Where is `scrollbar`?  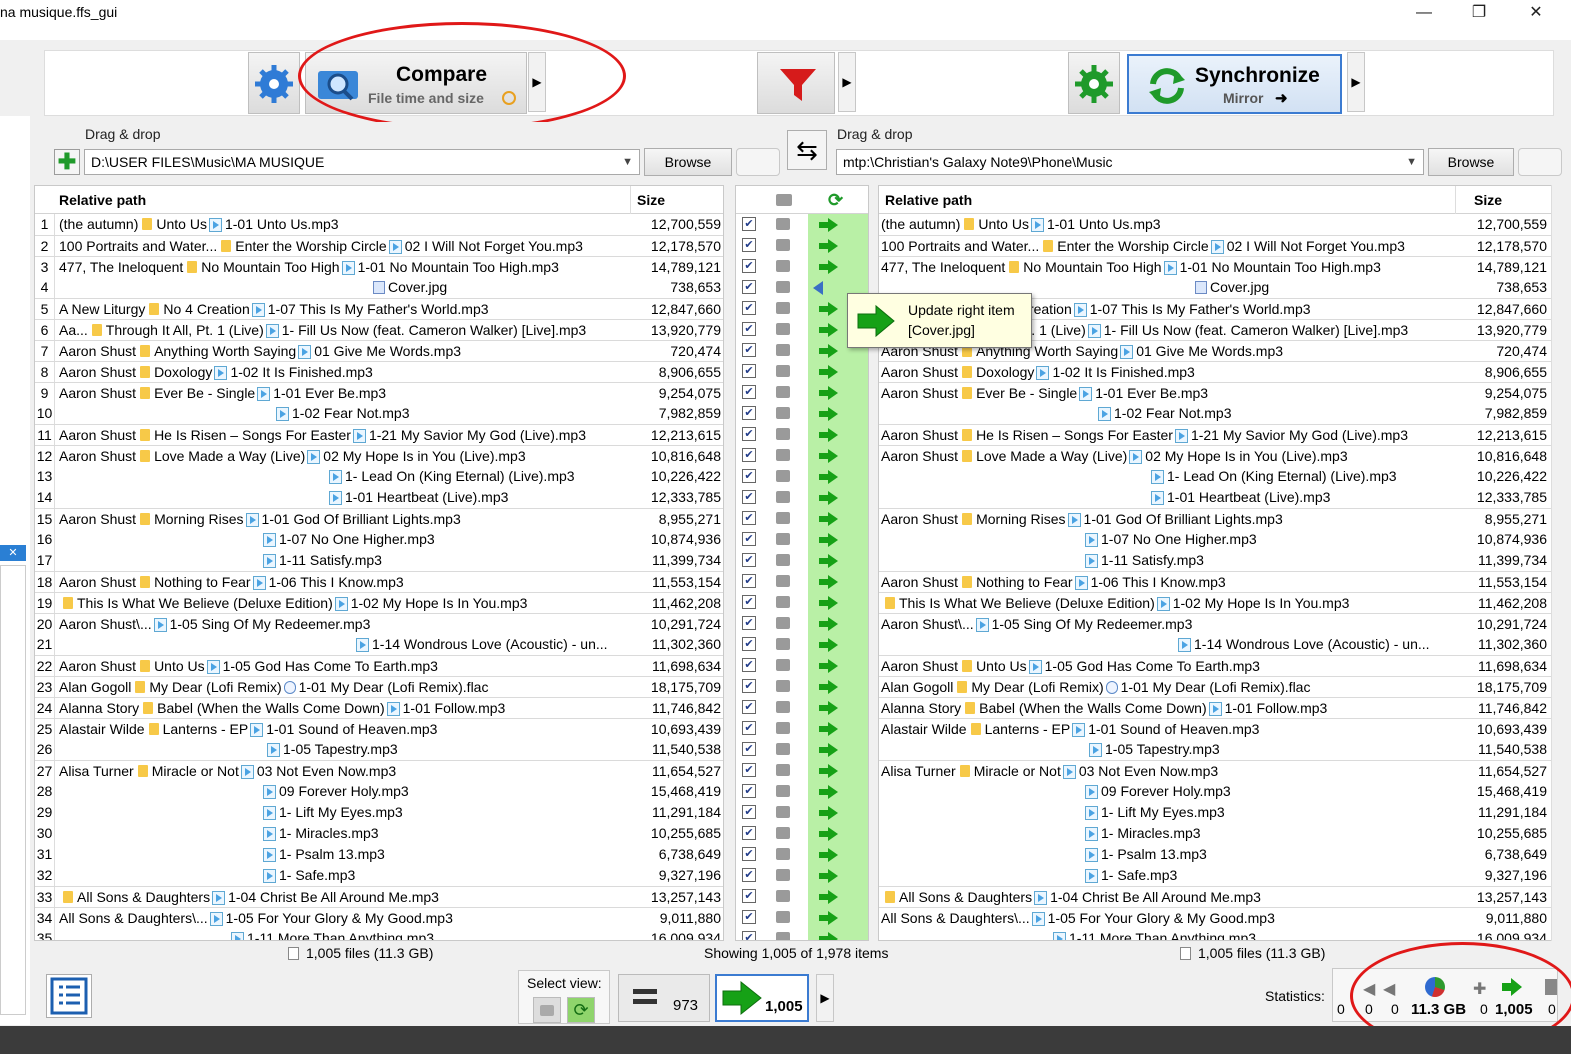
scrollbar is located at coordinates (13, 790).